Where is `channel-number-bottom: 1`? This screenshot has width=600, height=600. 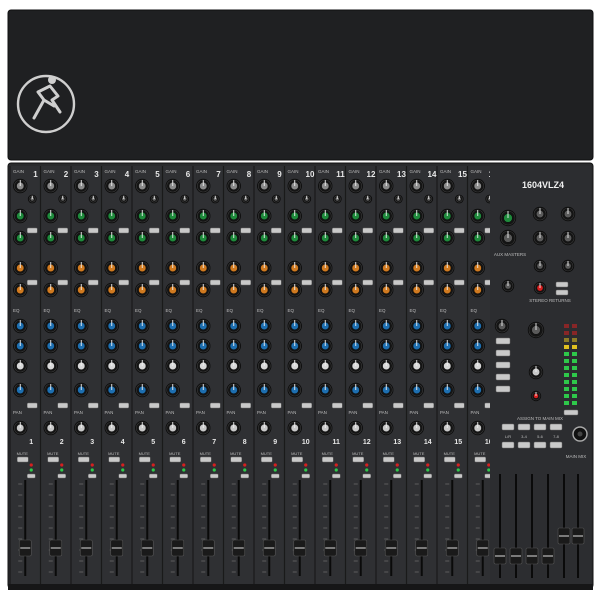
channel-number-bottom: 1 is located at coordinates (31, 442).